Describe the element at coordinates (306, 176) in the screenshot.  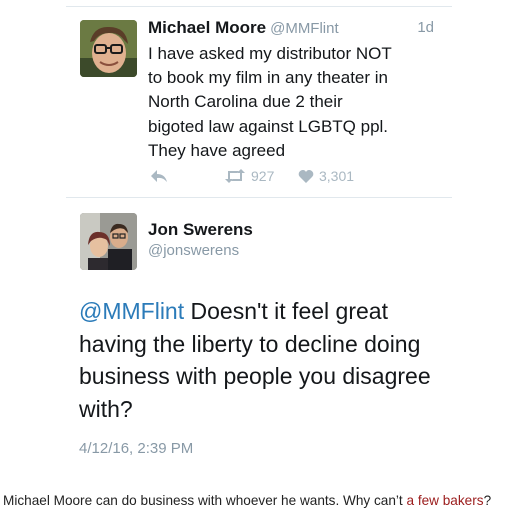
I see `heart-icon` at that location.